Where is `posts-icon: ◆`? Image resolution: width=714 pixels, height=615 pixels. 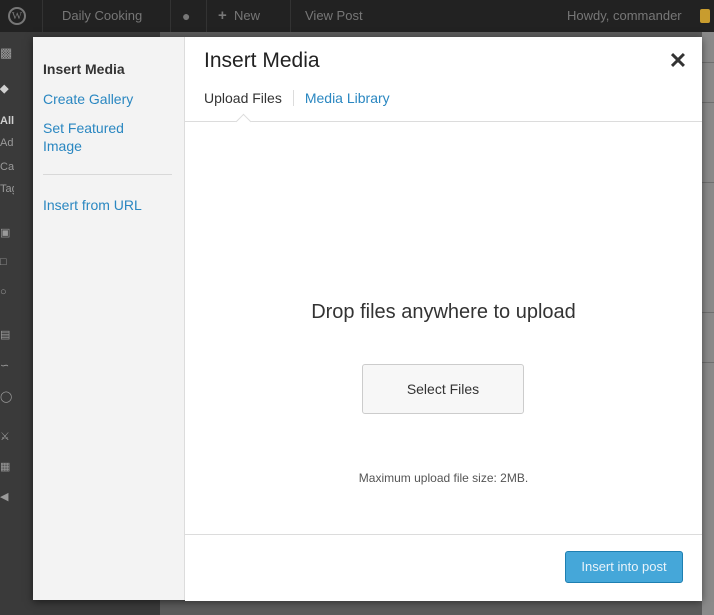
posts-icon: ◆ is located at coordinates (4, 89).